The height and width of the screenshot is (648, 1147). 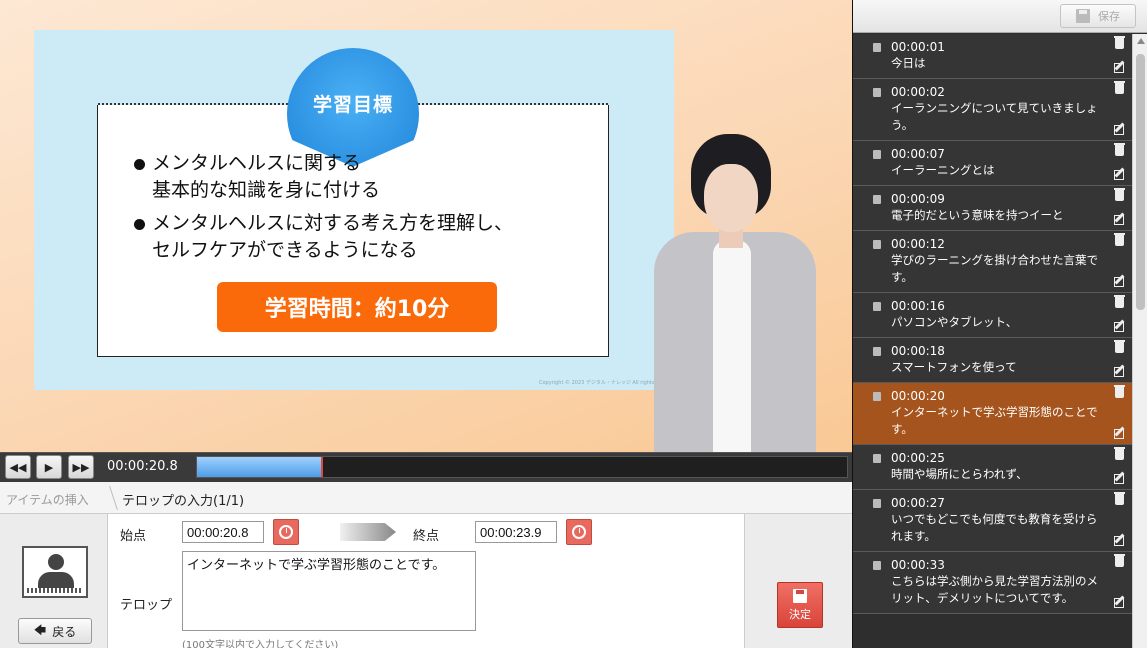 What do you see at coordinates (800, 605) in the screenshot?
I see `decide-button: 決定` at bounding box center [800, 605].